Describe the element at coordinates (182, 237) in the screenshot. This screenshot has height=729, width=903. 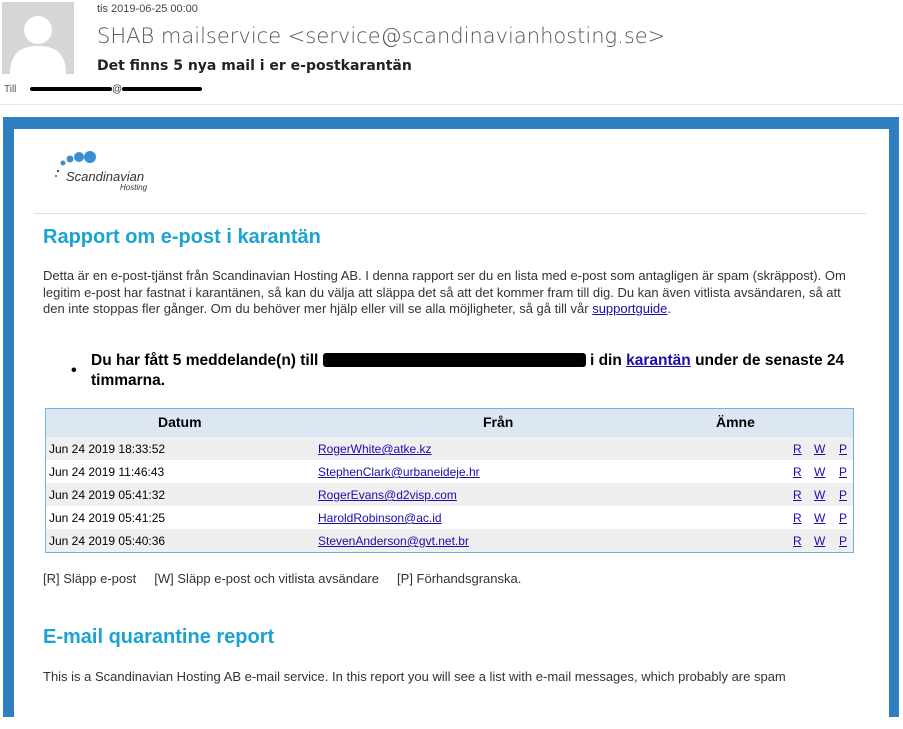
I see `report-title-sv: Rapport om e-post i karantän` at that location.